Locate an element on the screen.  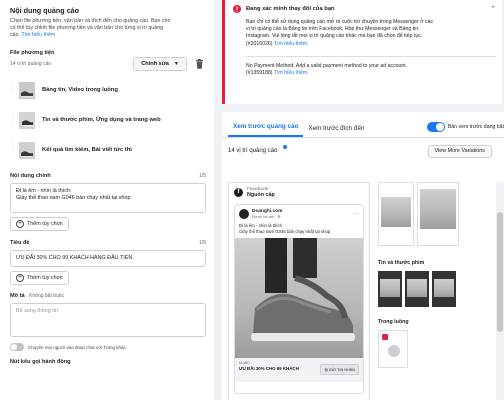
messenger-toggle is located at coordinates (17, 347).